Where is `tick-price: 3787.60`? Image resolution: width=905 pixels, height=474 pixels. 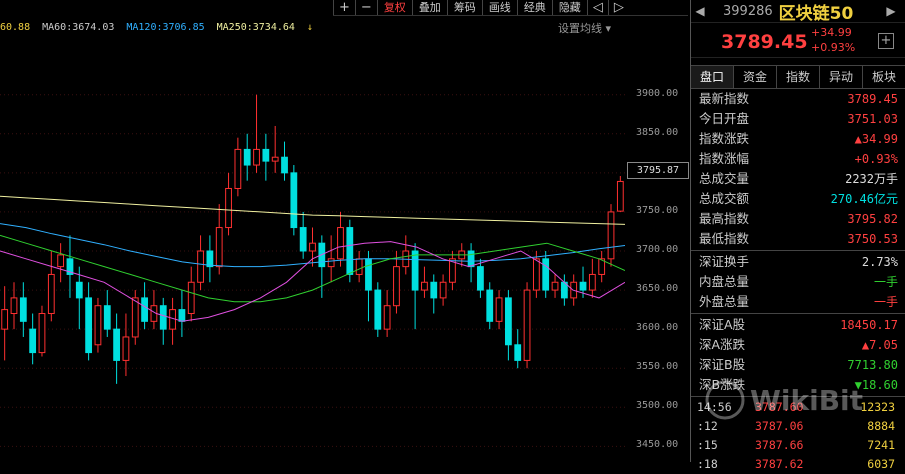
tick-price: 3787.60 is located at coordinates (779, 407).